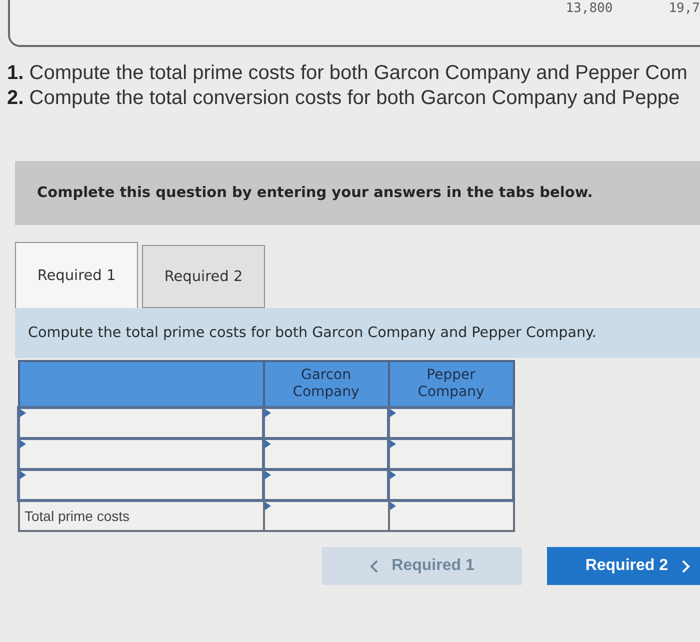  What do you see at coordinates (203, 276) in the screenshot?
I see `tab: Required 2` at bounding box center [203, 276].